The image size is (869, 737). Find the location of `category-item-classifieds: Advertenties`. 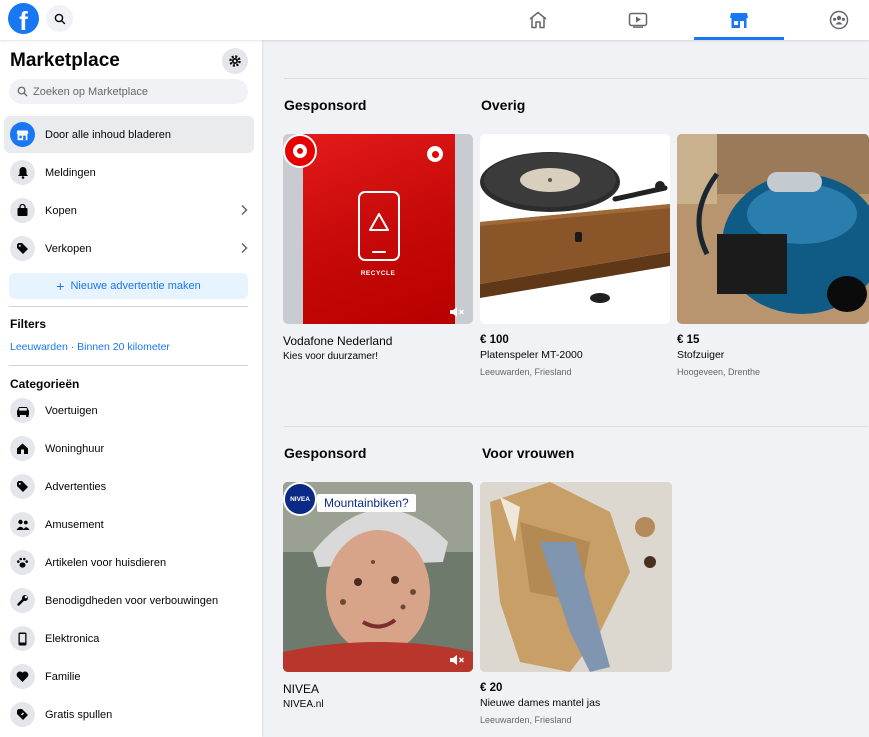

category-item-classifieds: Advertenties is located at coordinates (129, 486).